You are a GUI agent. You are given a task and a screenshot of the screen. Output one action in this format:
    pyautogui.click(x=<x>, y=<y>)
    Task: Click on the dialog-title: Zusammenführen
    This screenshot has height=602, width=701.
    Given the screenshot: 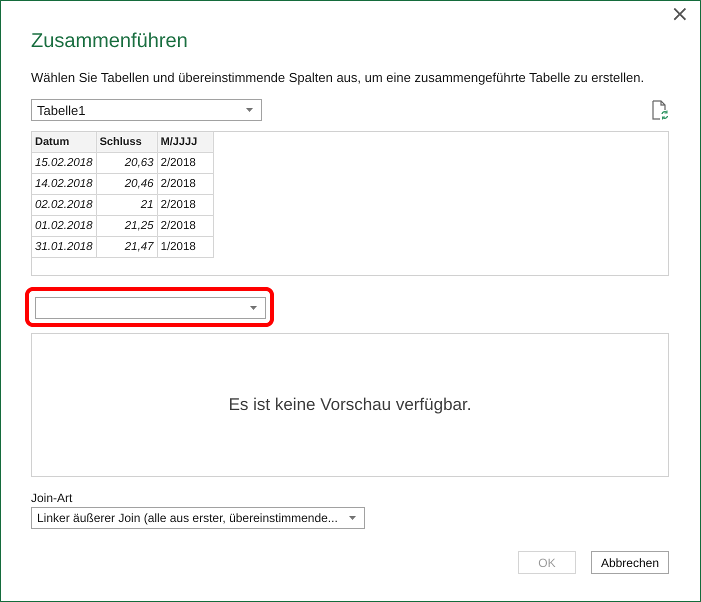 What is the action you would take?
    pyautogui.click(x=110, y=42)
    